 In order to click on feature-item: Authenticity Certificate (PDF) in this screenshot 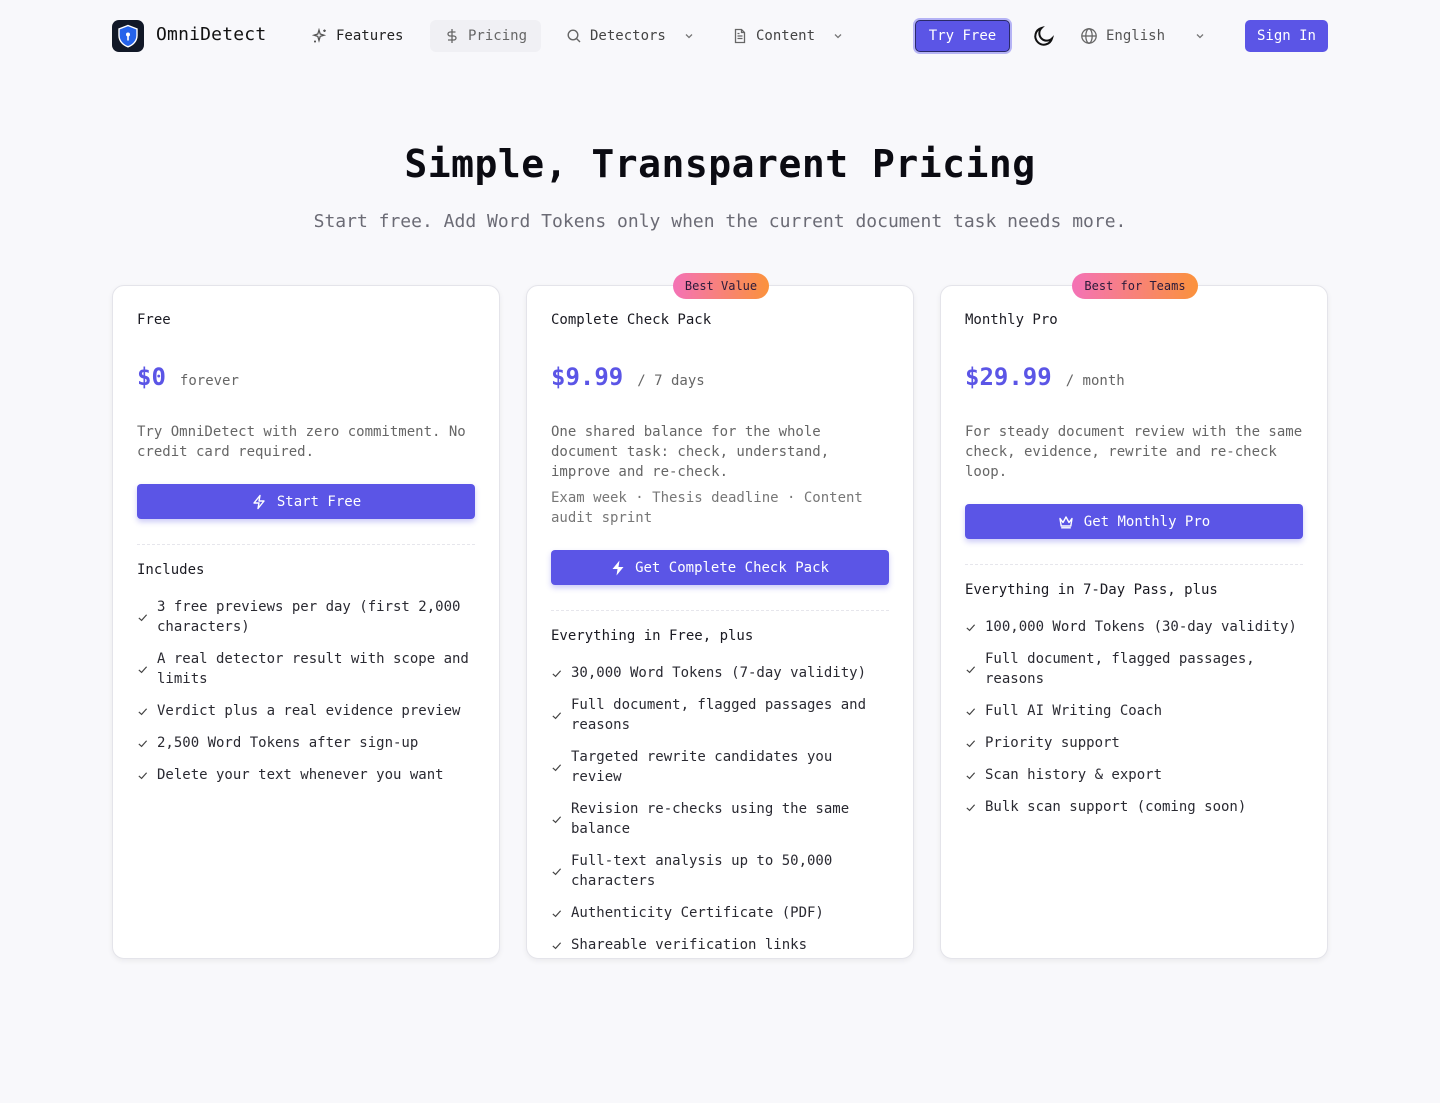, I will do `click(720, 913)`.